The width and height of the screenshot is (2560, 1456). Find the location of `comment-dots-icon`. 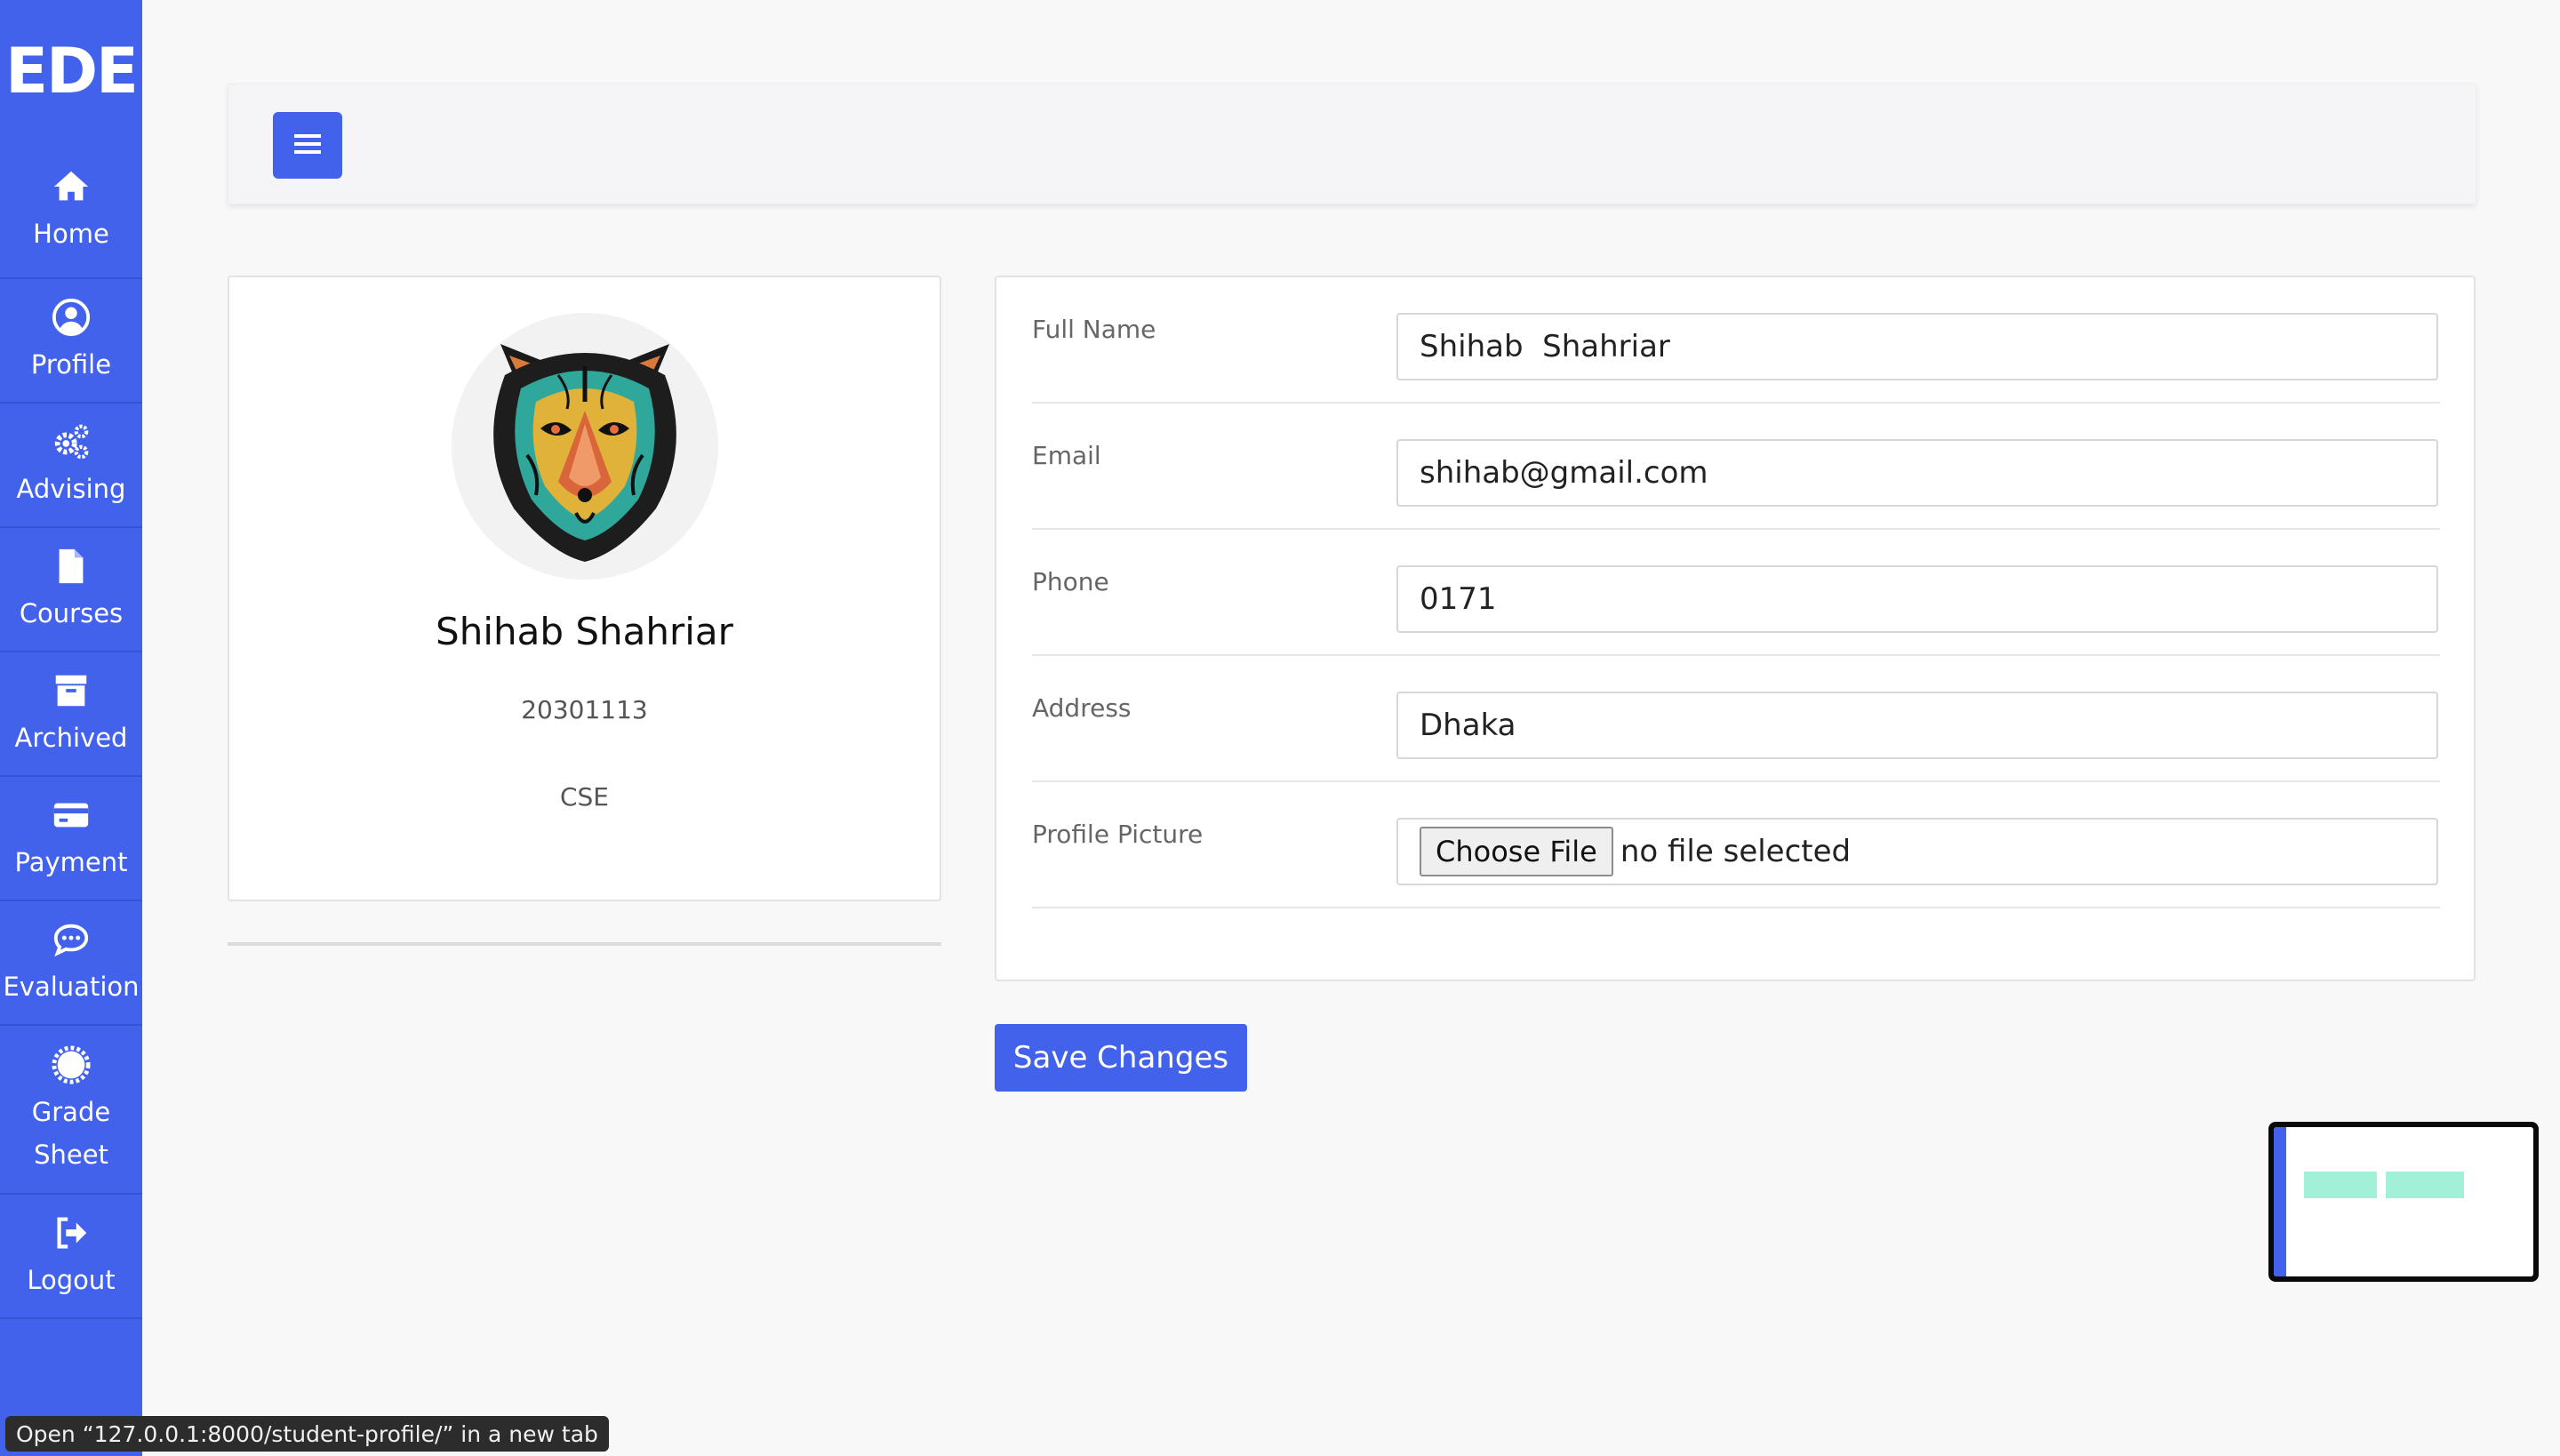

comment-dots-icon is located at coordinates (71, 939).